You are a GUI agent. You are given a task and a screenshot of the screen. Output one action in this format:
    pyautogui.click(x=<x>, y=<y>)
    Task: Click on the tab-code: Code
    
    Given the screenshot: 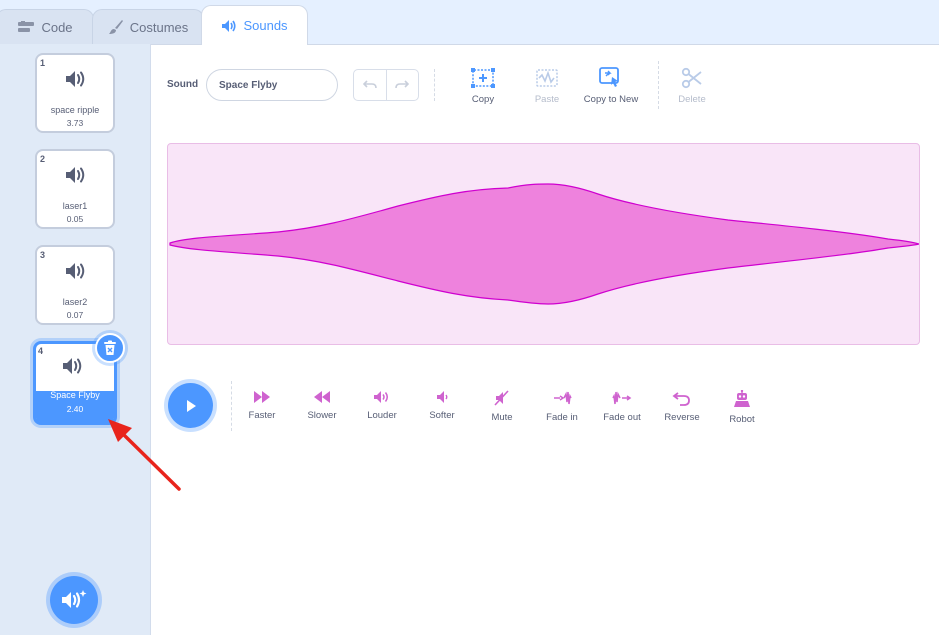 What is the action you would take?
    pyautogui.click(x=47, y=26)
    